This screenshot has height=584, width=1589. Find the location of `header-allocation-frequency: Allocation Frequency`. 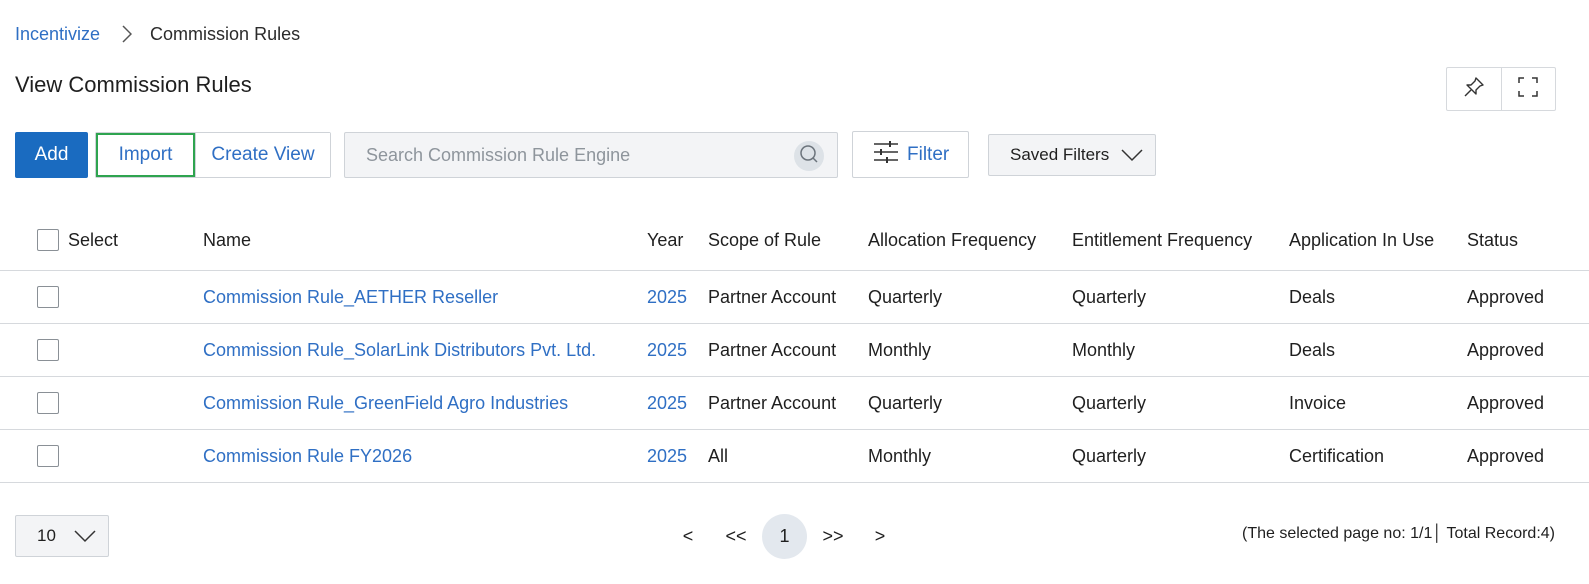

header-allocation-frequency: Allocation Frequency is located at coordinates (952, 240).